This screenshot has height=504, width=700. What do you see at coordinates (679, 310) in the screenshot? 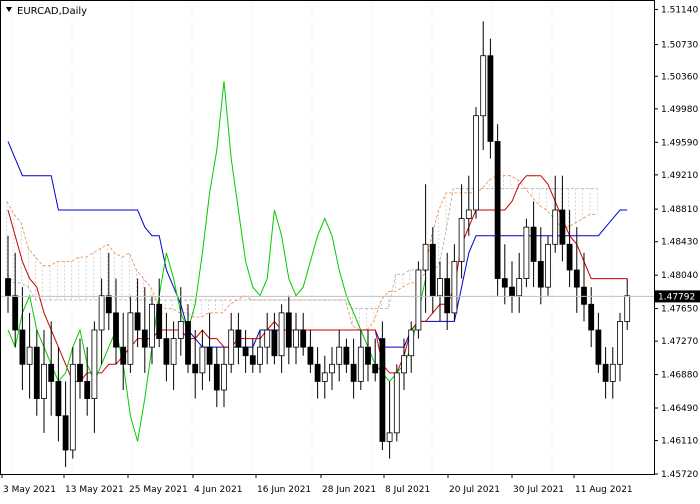
I see `y-tick-label: 1.47650` at bounding box center [679, 310].